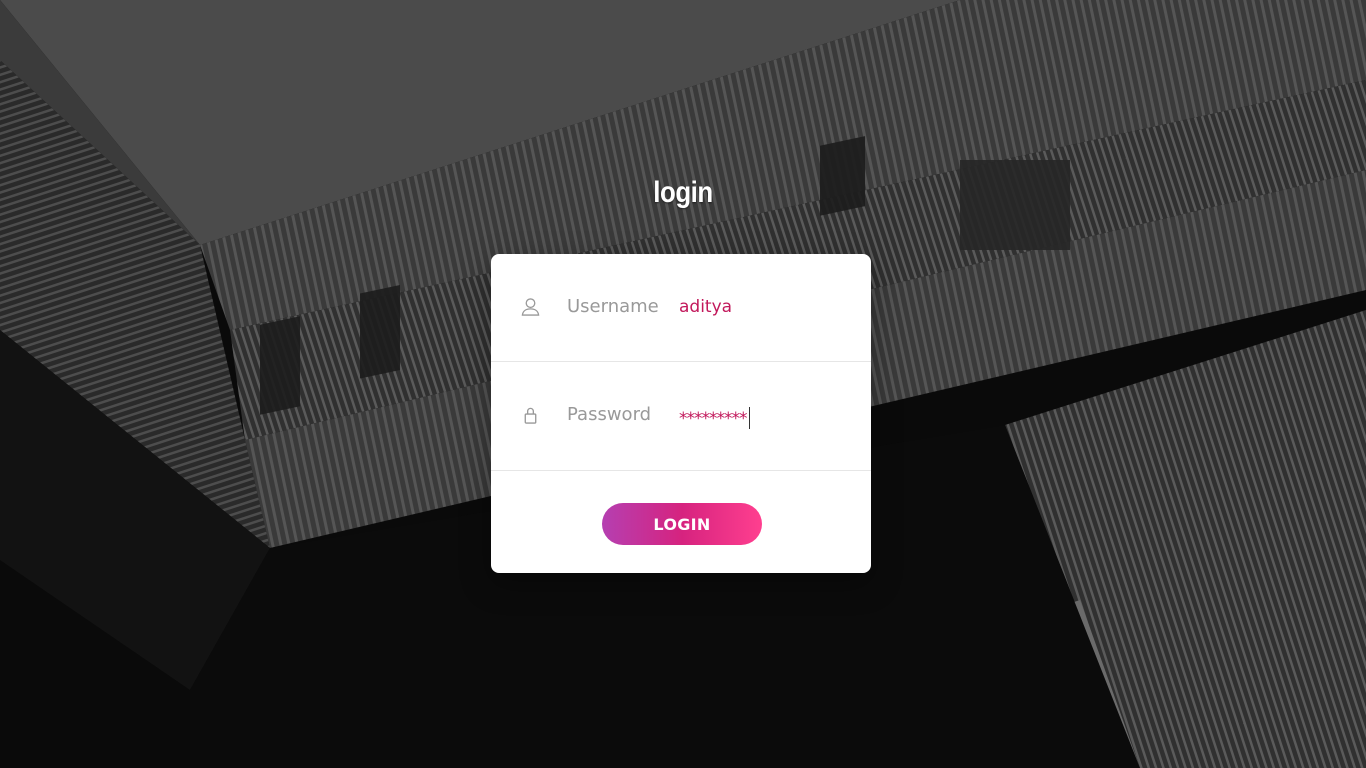 The image size is (1366, 768). Describe the element at coordinates (682, 524) in the screenshot. I see `login-button: LOGIN` at that location.